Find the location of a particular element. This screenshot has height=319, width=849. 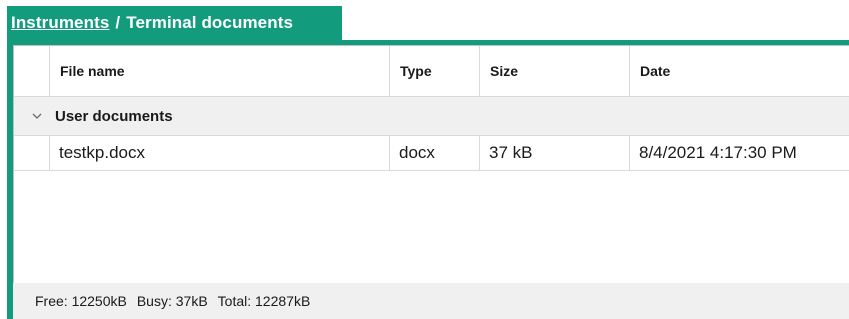

breadcrumb-link-instruments: Instruments is located at coordinates (60, 23).